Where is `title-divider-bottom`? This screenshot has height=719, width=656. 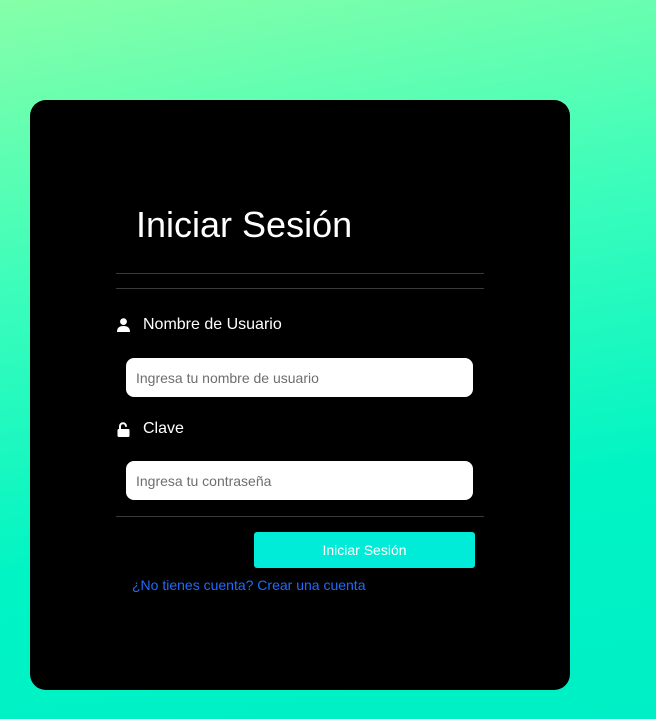
title-divider-bottom is located at coordinates (300, 288).